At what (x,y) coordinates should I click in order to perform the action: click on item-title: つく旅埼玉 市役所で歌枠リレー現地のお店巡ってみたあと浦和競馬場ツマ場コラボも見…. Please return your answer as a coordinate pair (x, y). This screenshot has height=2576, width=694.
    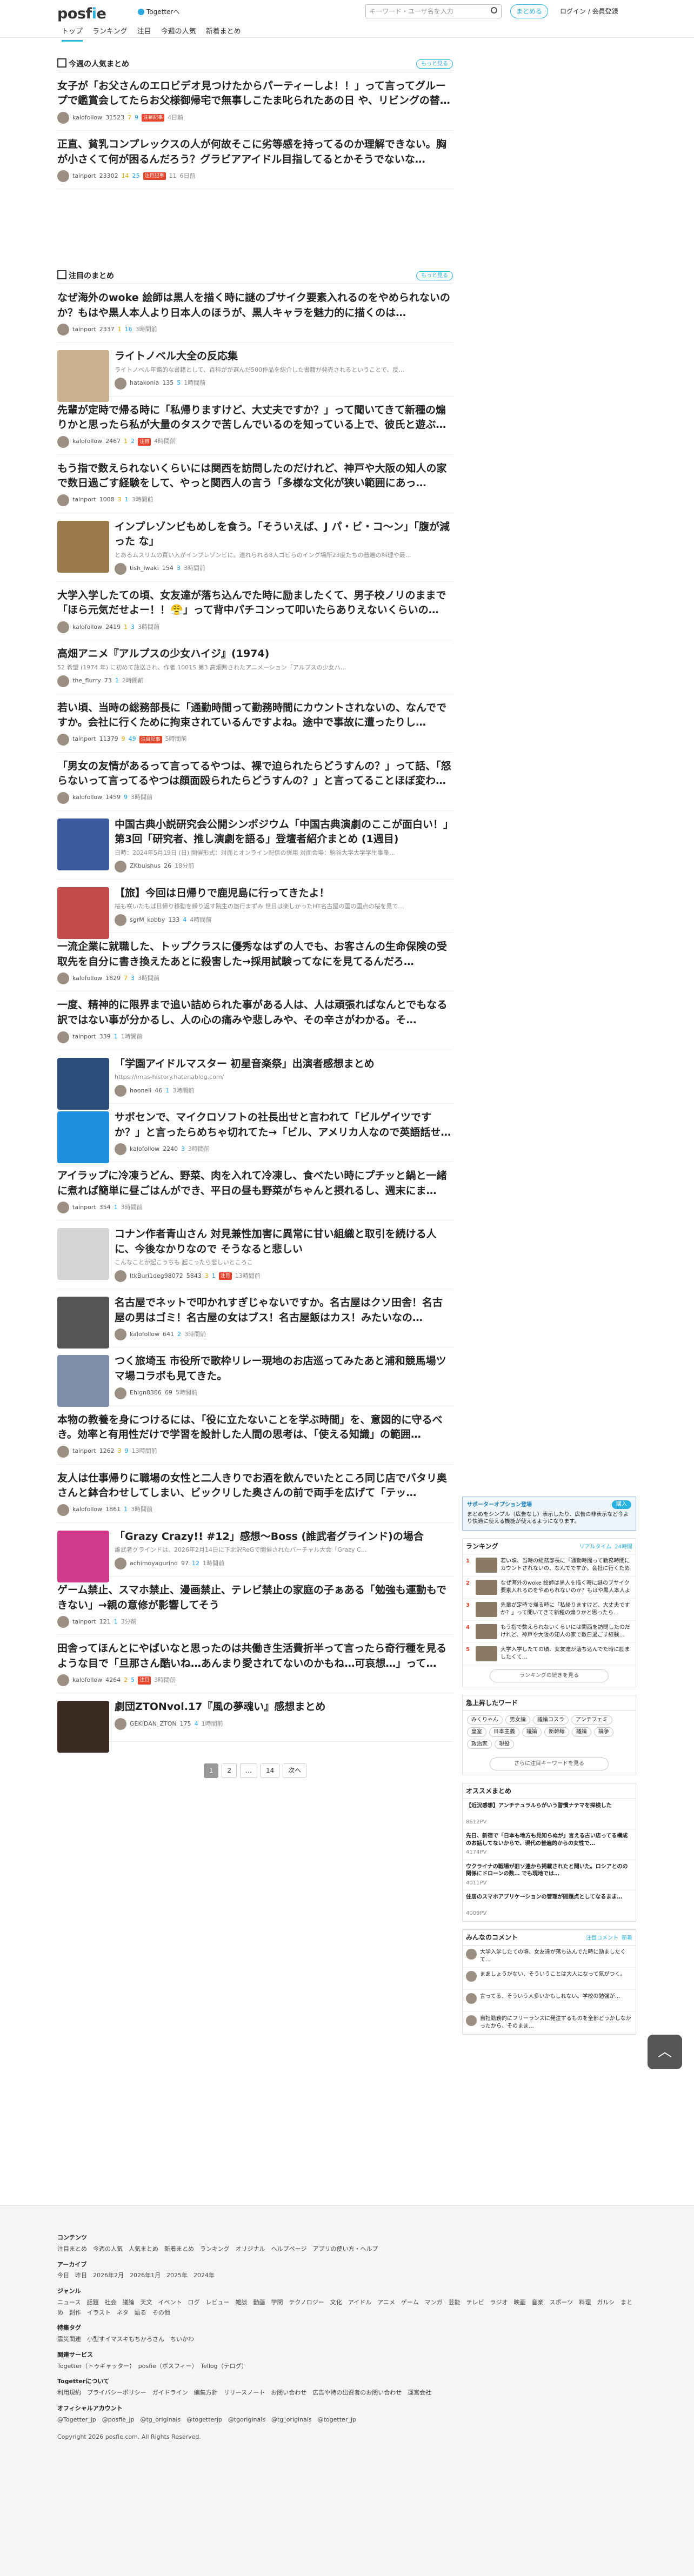
    Looking at the image, I should click on (284, 1369).